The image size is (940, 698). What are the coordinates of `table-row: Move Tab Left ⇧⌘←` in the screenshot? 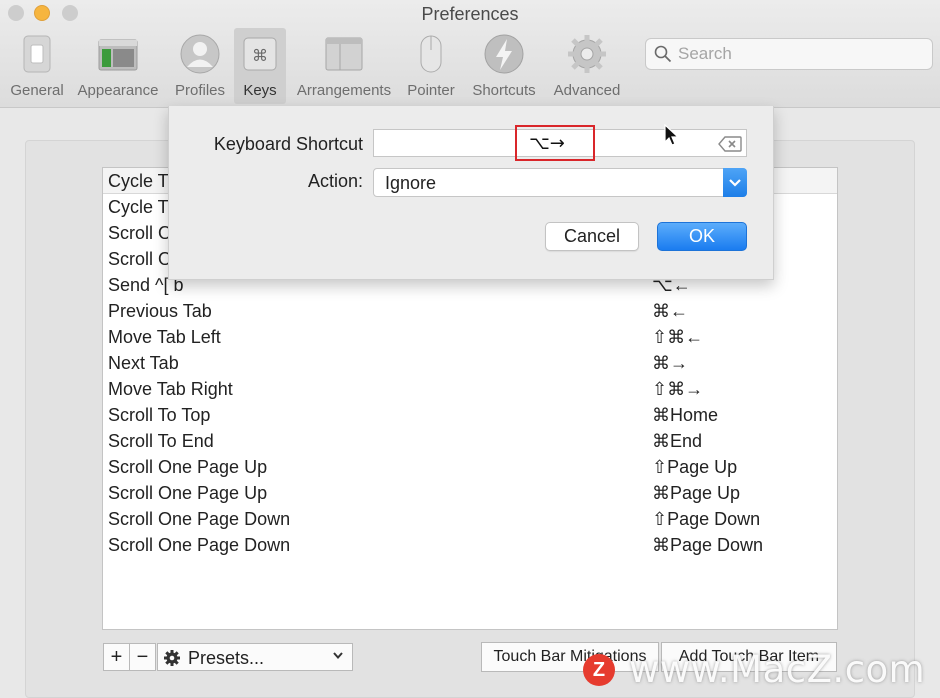 It's located at (470, 338).